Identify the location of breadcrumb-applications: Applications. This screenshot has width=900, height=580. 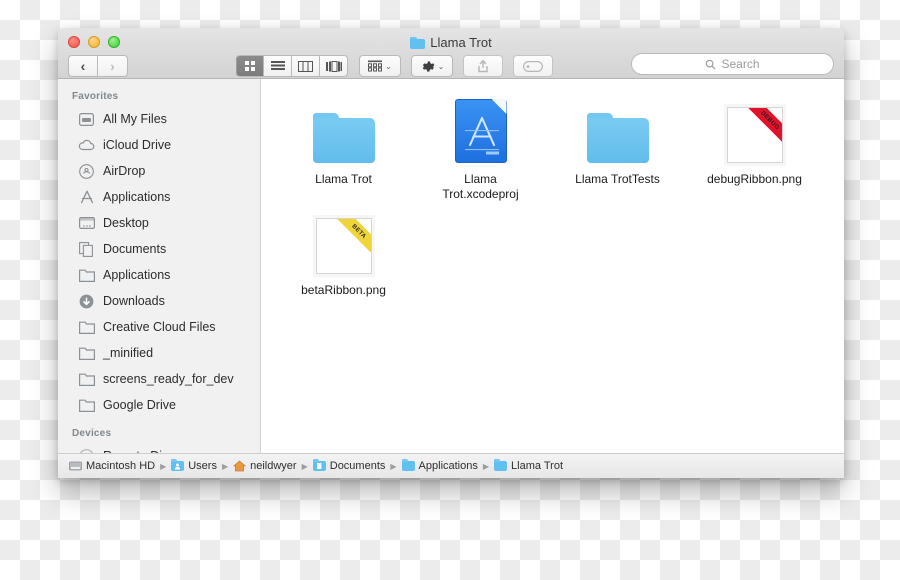
(439, 465).